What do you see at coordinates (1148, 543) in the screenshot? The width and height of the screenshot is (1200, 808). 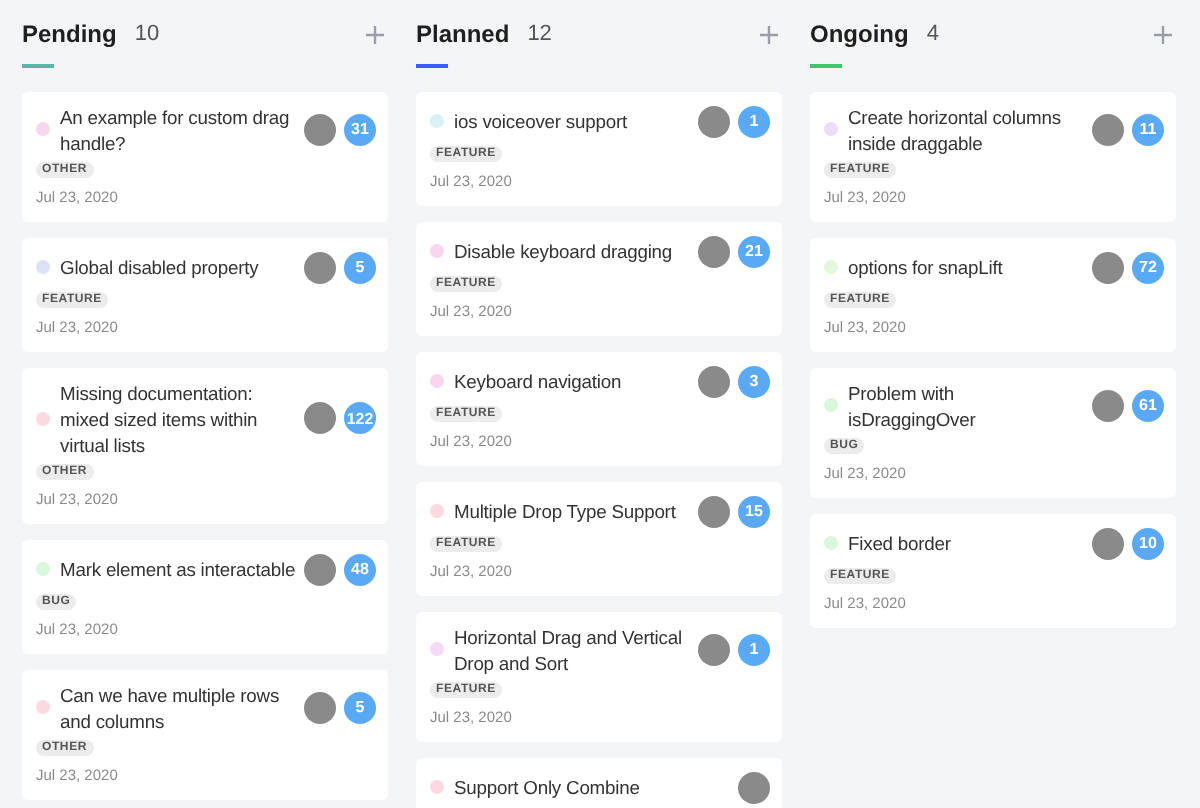 I see `comment-count: 10` at bounding box center [1148, 543].